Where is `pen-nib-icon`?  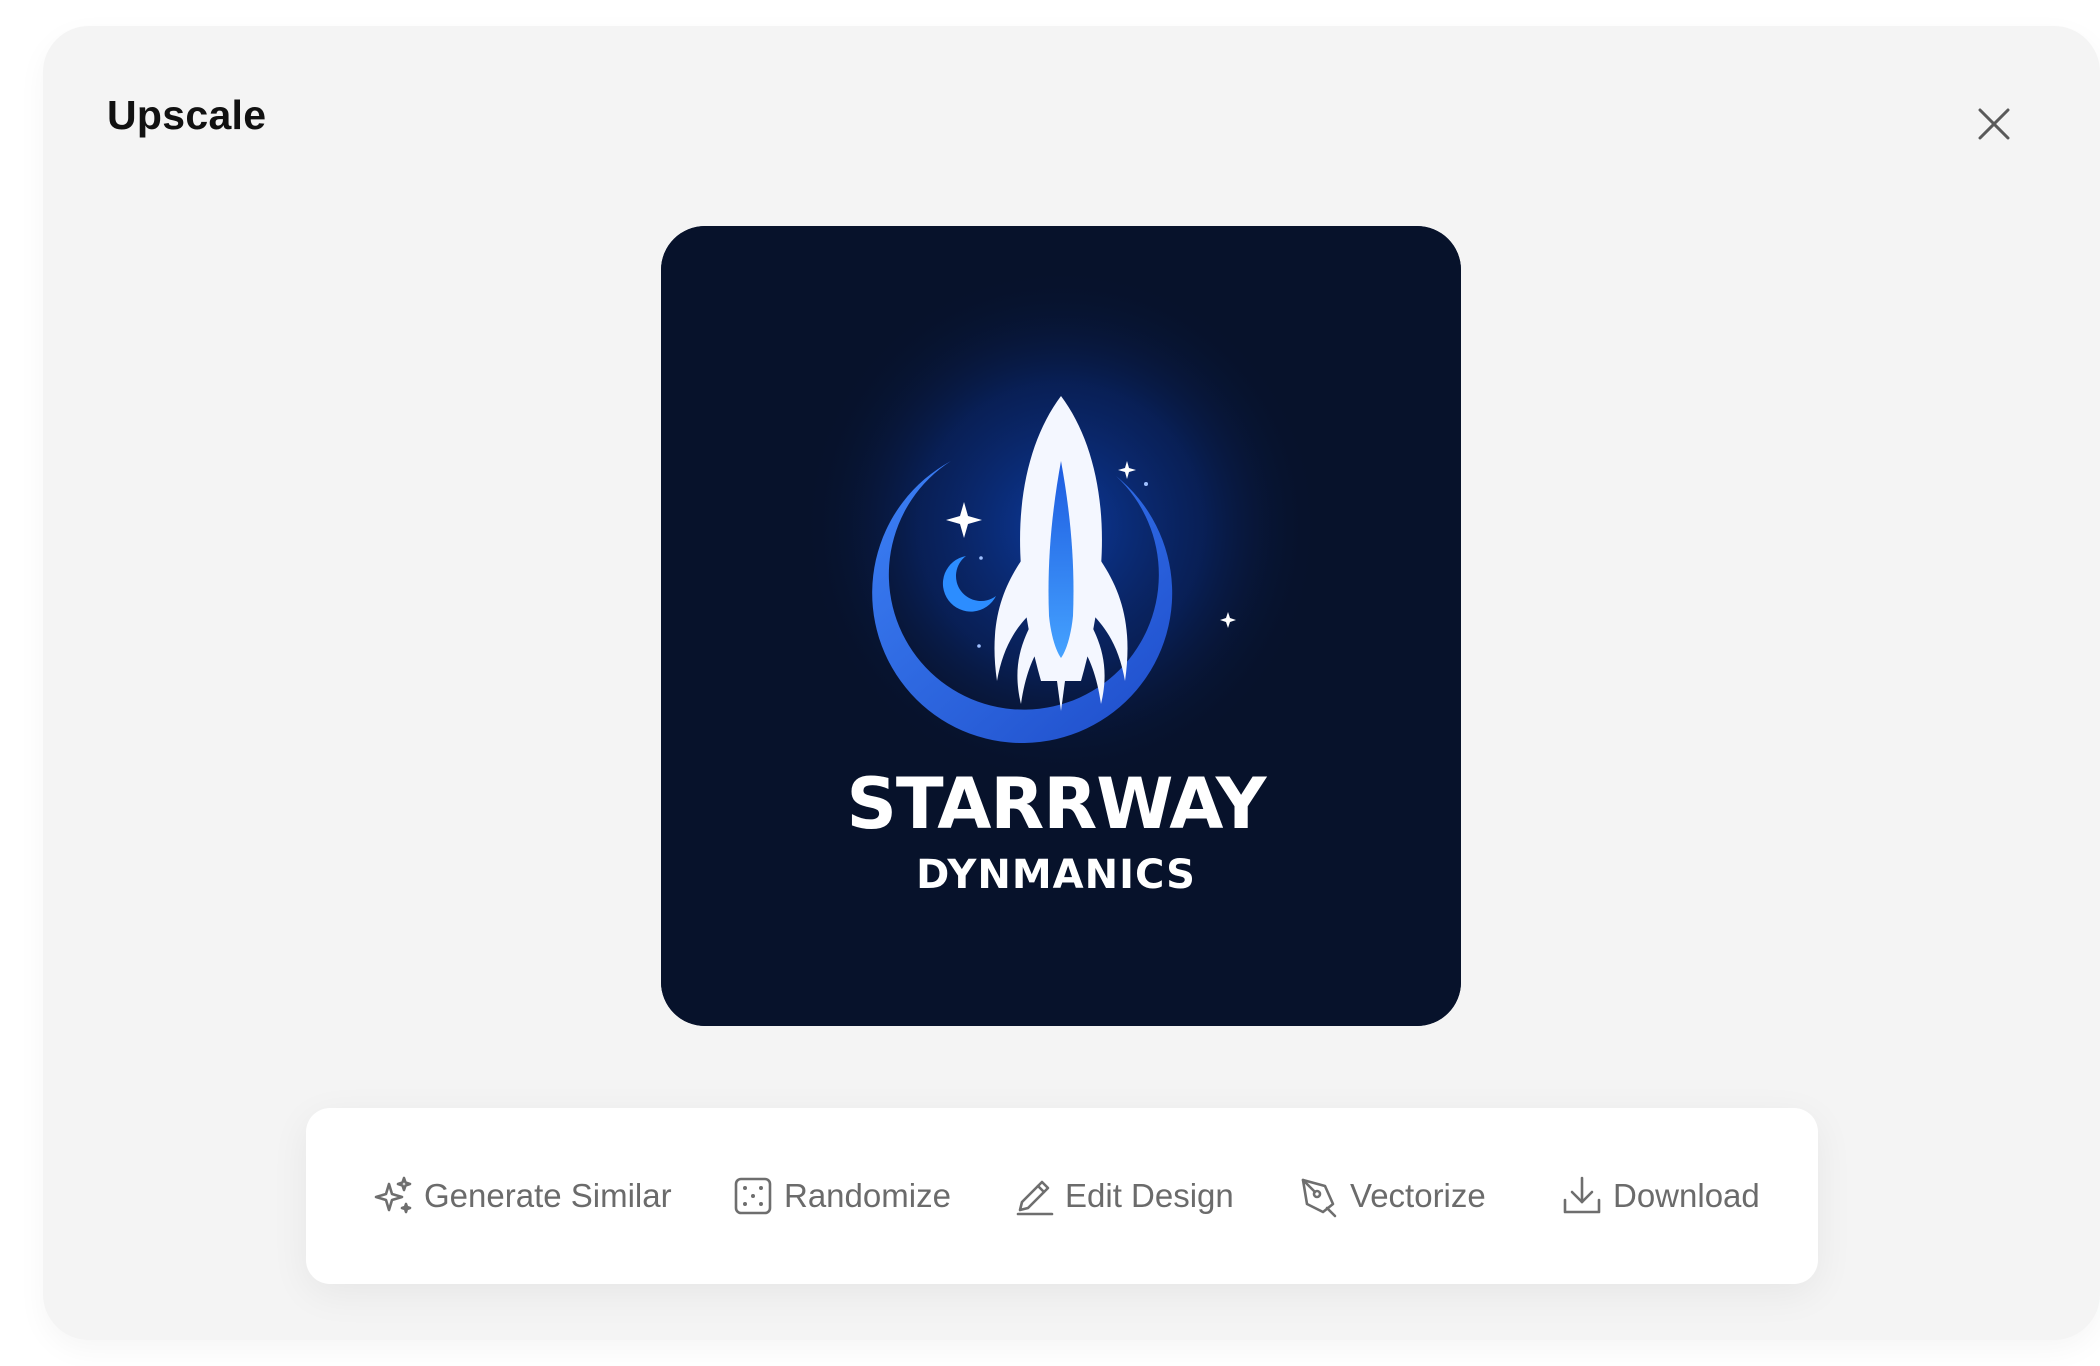
pen-nib-icon is located at coordinates (1319, 1196).